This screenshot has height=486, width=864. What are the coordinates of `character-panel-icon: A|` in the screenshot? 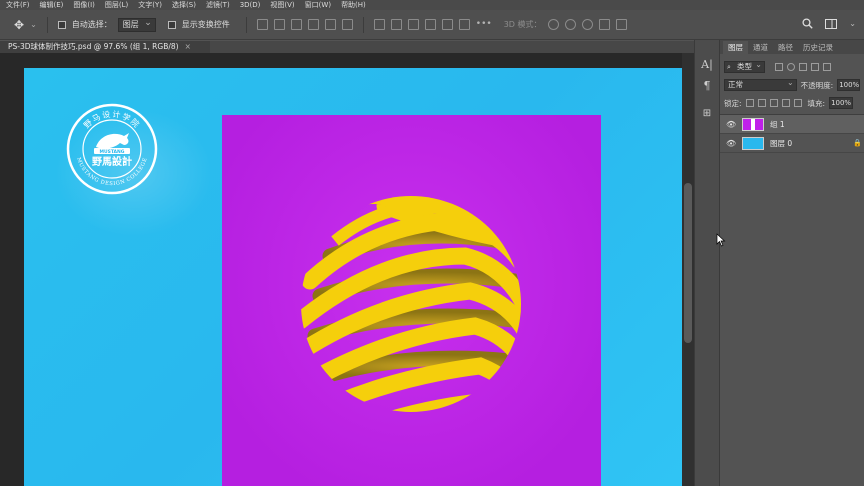 It's located at (707, 65).